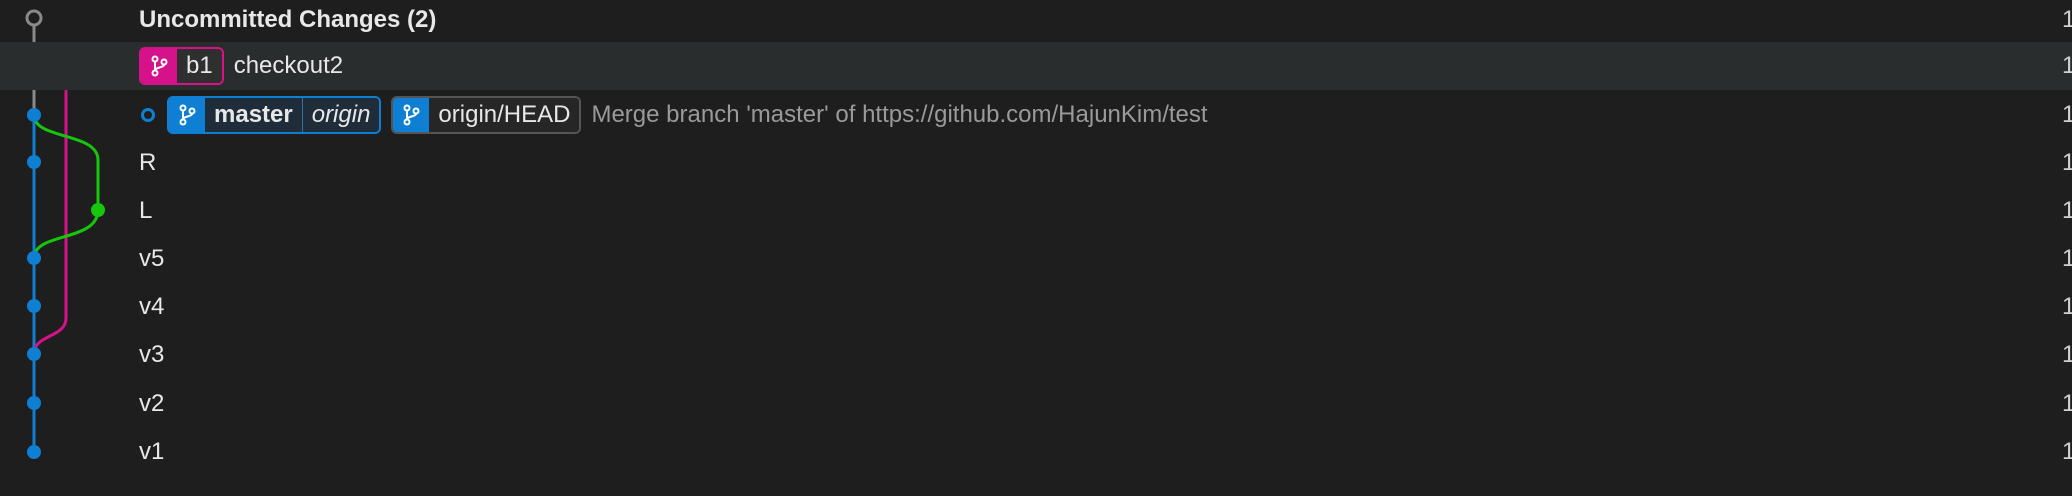  I want to click on commit-row-l: L 1, so click(1036, 211).